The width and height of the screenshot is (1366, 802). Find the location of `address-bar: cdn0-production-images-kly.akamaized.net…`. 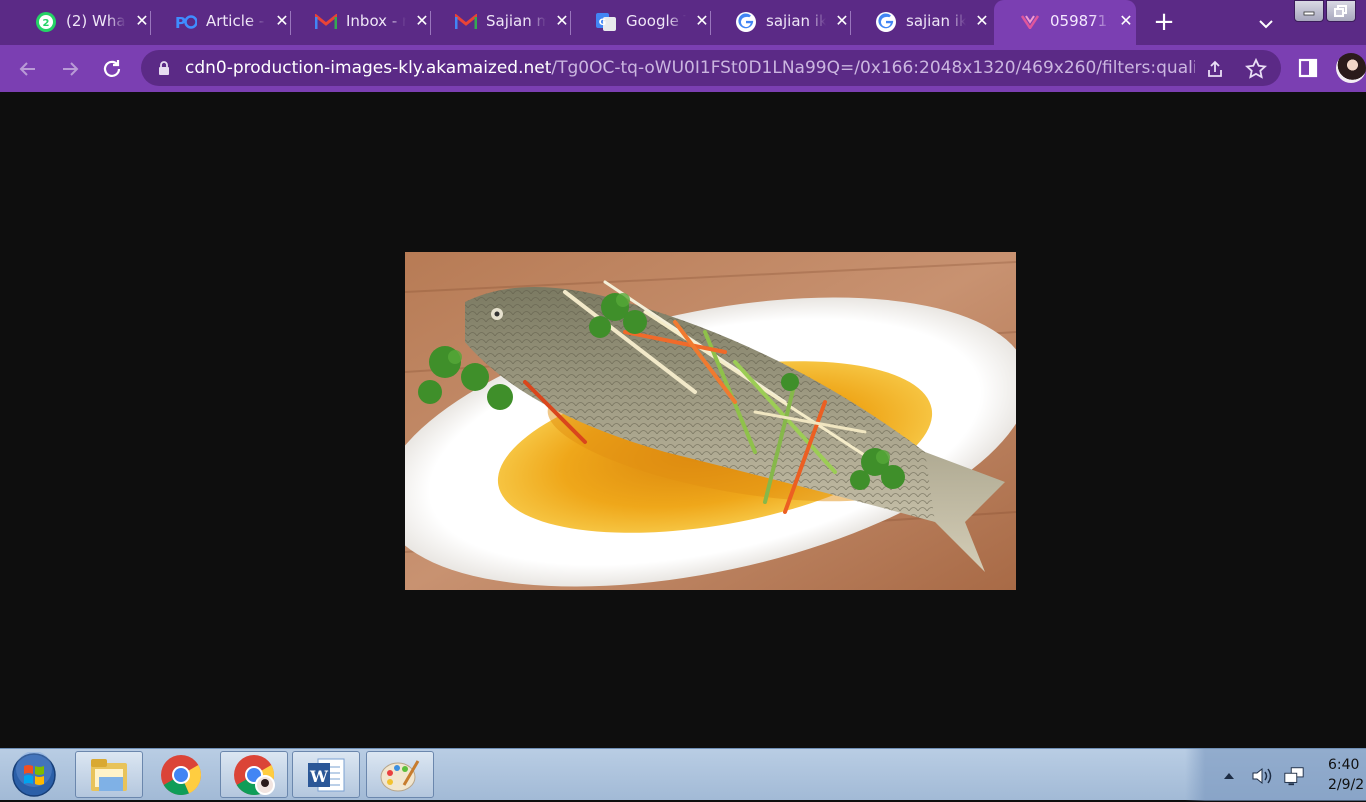

address-bar: cdn0-production-images-kly.akamaized.net… is located at coordinates (711, 68).